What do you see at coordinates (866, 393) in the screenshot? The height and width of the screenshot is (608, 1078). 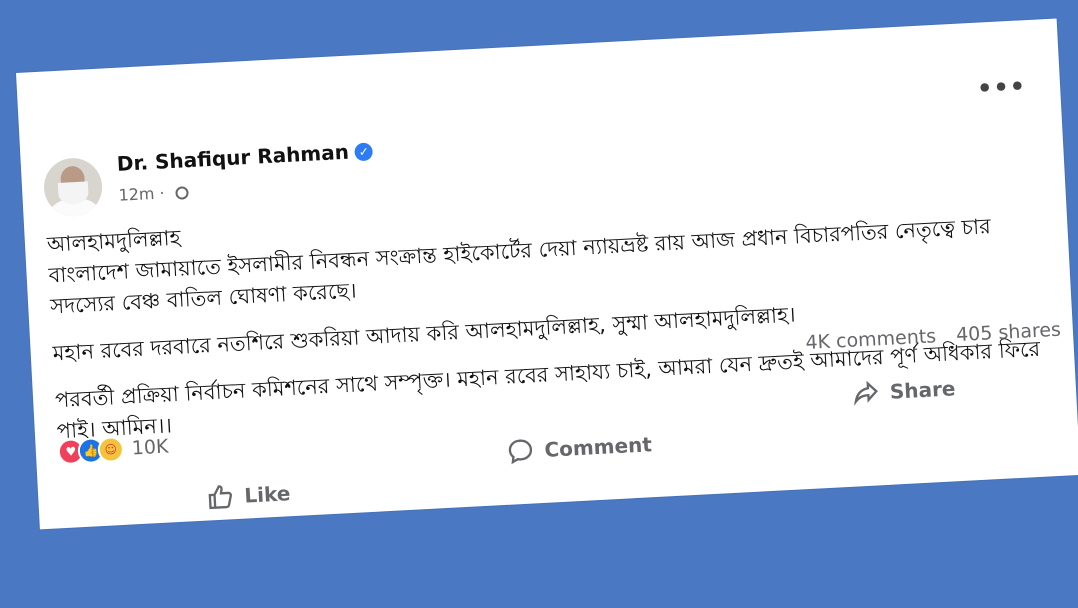 I see `share-icon` at bounding box center [866, 393].